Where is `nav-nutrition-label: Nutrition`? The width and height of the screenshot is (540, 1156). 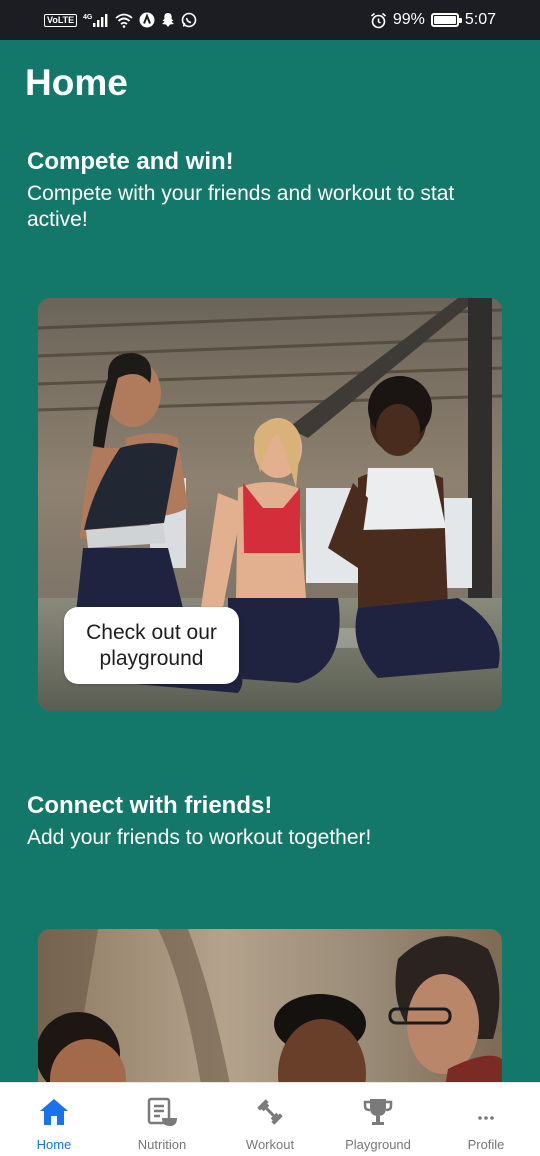 nav-nutrition-label: Nutrition is located at coordinates (162, 1144).